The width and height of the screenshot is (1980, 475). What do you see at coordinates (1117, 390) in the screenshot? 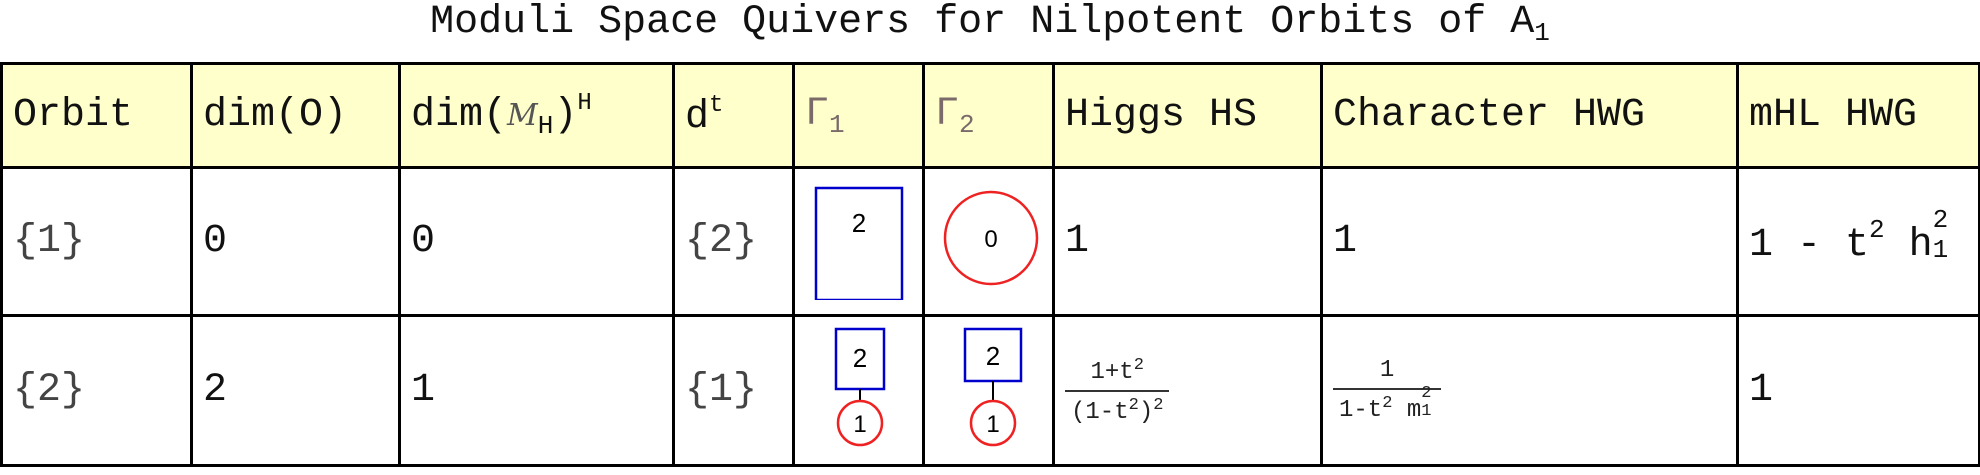
I see `higgs-fraction: 1+t2 (1-t2)2` at bounding box center [1117, 390].